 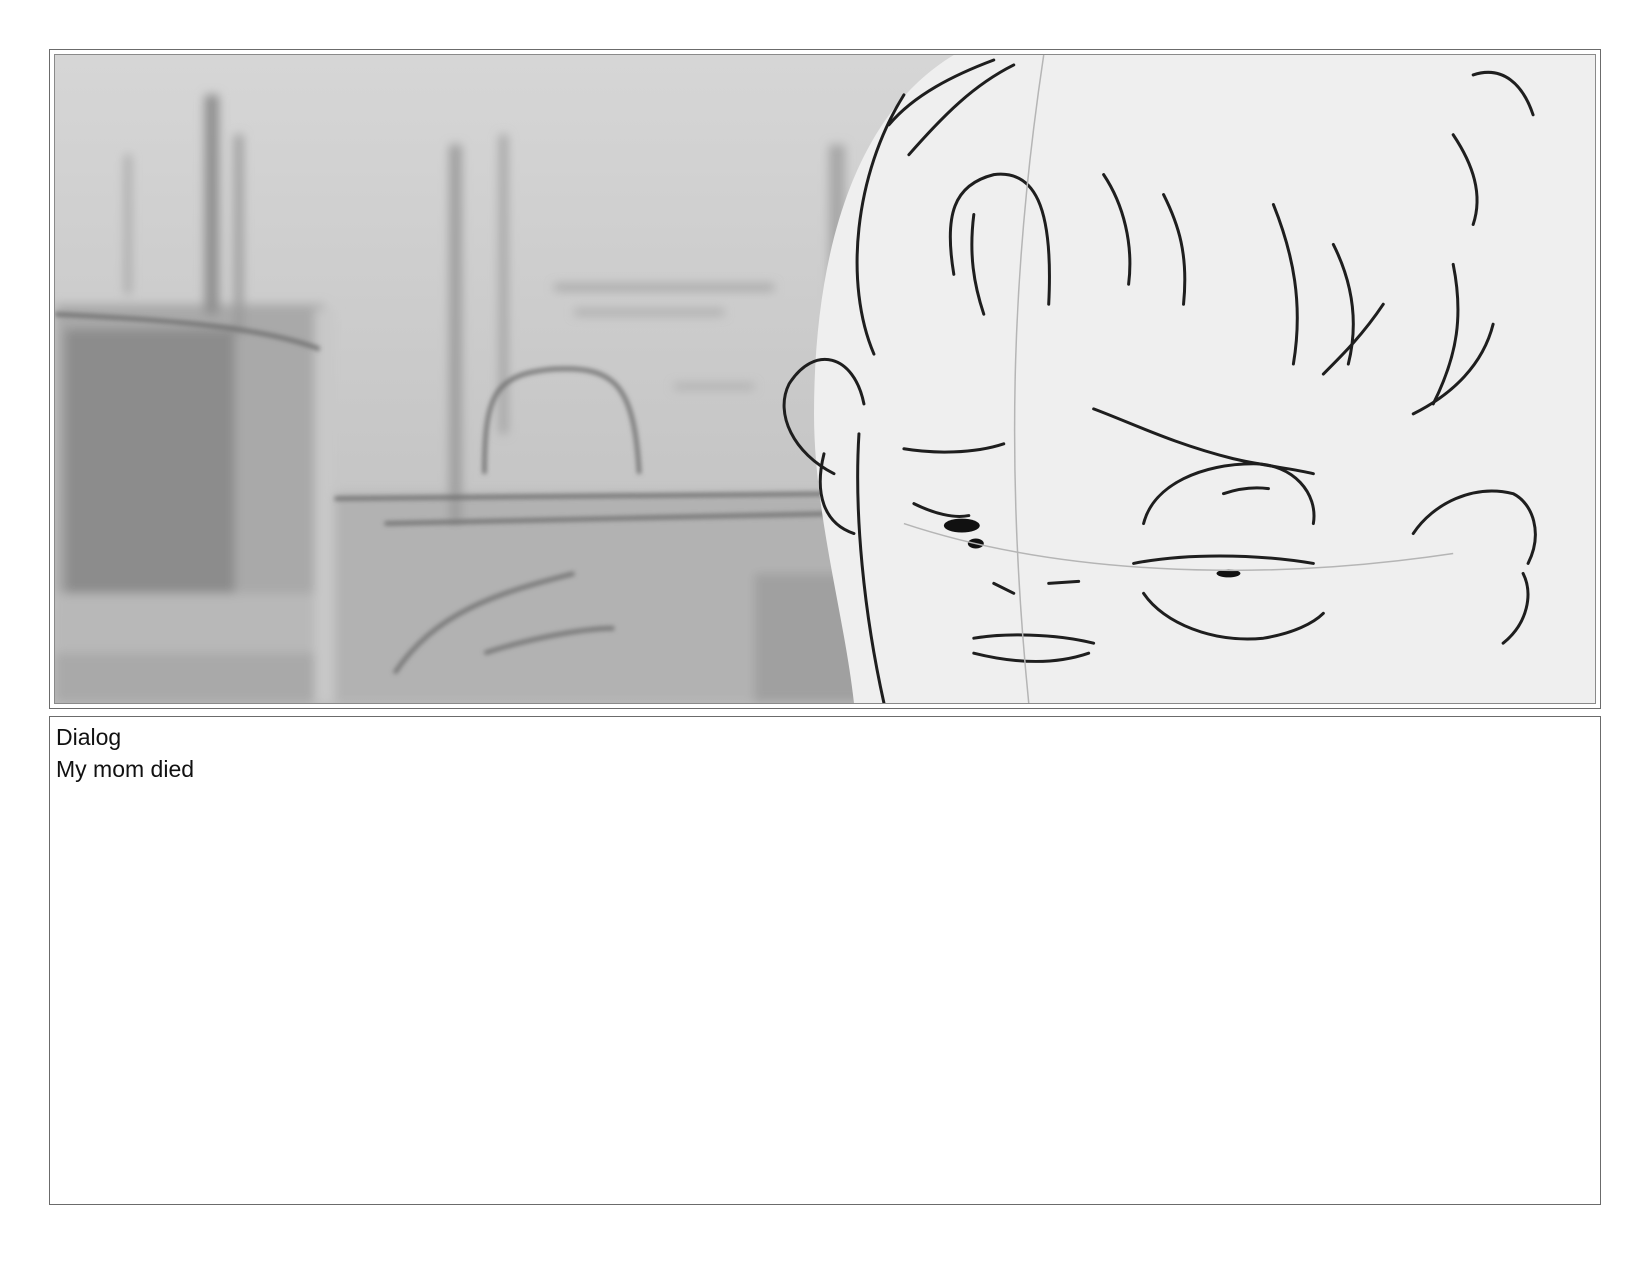 What do you see at coordinates (125, 769) in the screenshot?
I see `dialog-text: My mom died` at bounding box center [125, 769].